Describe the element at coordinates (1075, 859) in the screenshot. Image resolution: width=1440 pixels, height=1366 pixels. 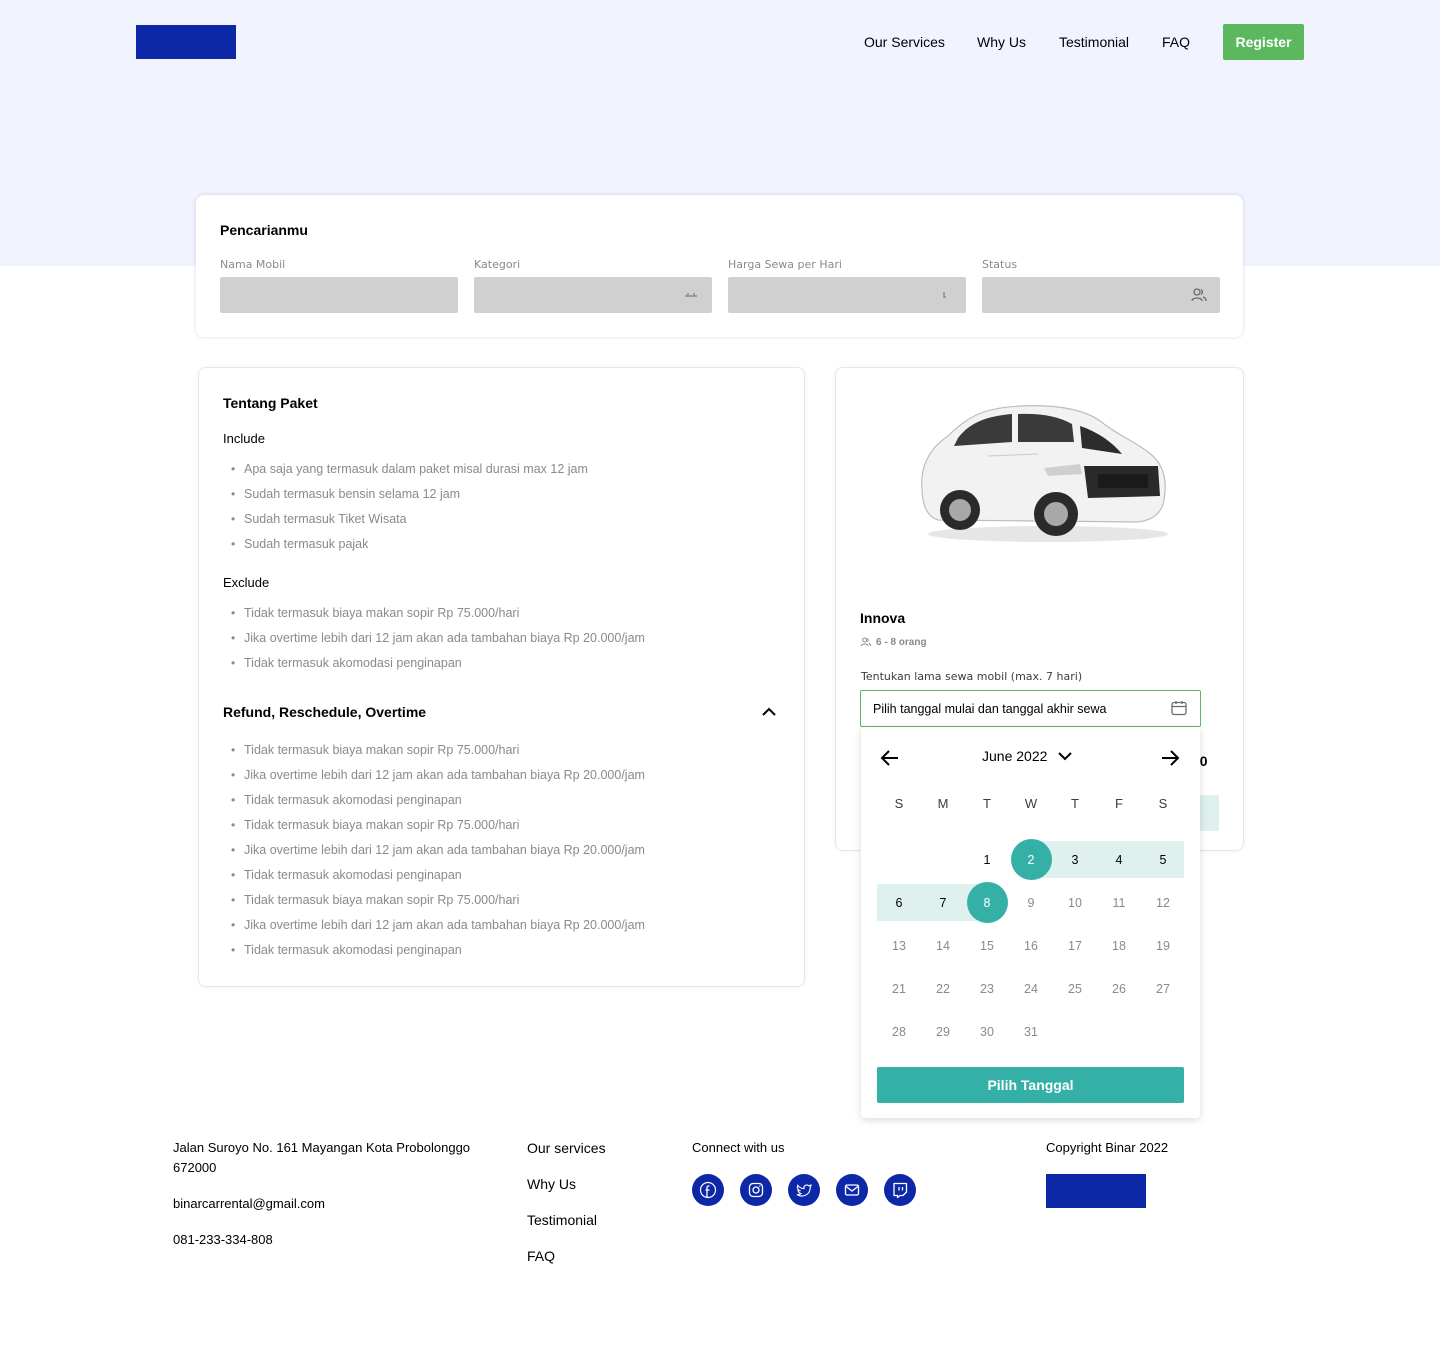
I see `calendar-day: 3` at that location.